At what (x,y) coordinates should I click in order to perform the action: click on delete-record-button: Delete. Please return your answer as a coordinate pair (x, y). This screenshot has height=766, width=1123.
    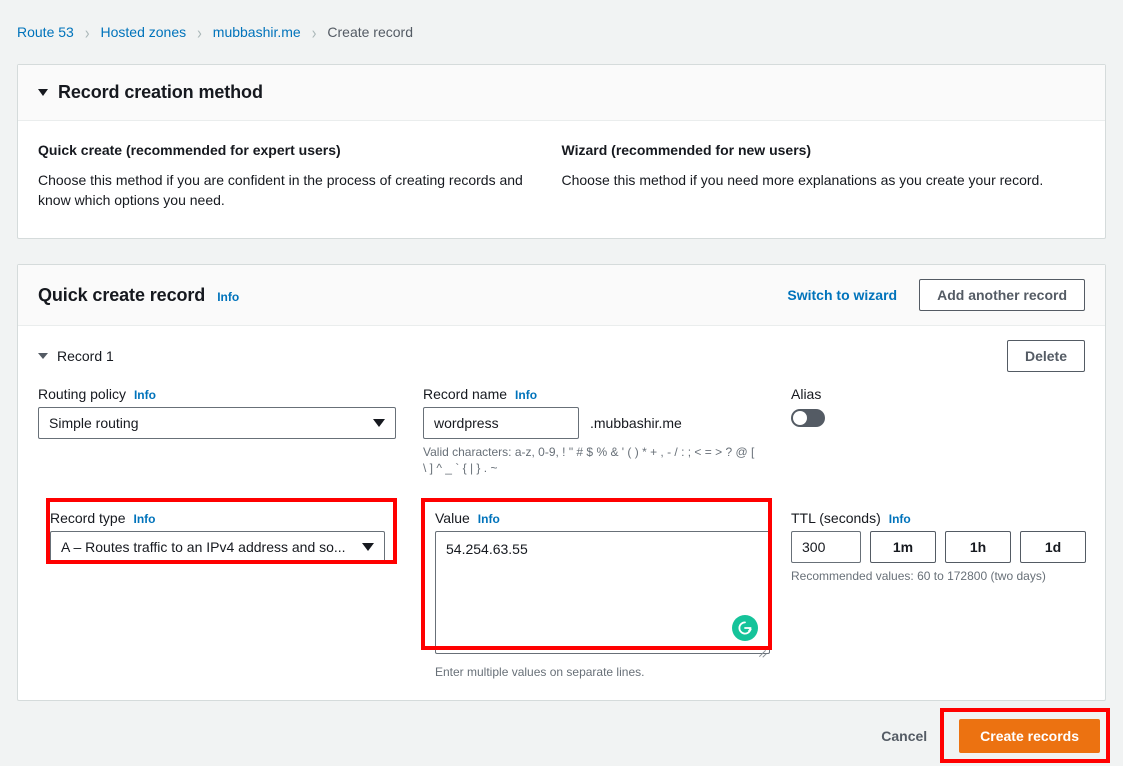
    Looking at the image, I should click on (1045, 356).